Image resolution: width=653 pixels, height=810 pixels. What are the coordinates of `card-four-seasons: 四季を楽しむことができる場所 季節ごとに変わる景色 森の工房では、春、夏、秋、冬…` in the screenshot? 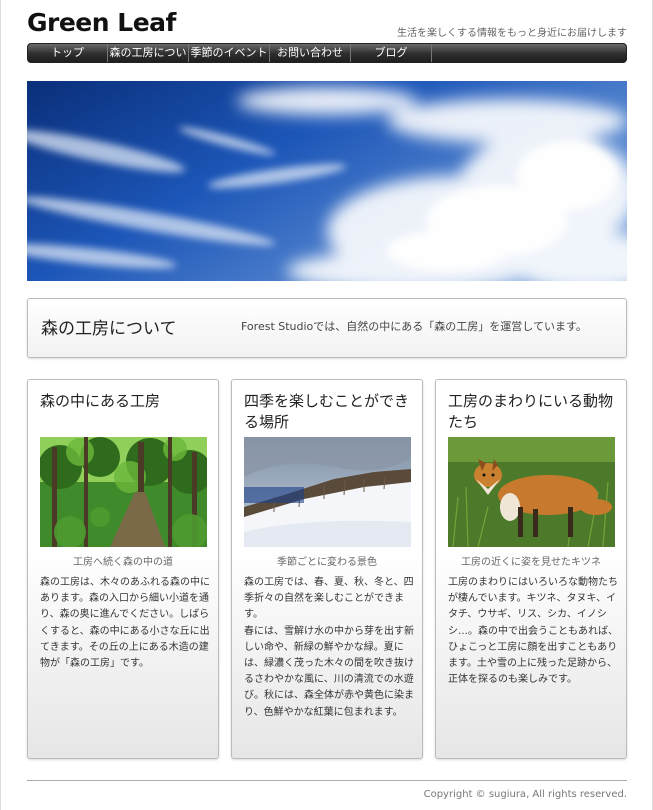 It's located at (327, 569).